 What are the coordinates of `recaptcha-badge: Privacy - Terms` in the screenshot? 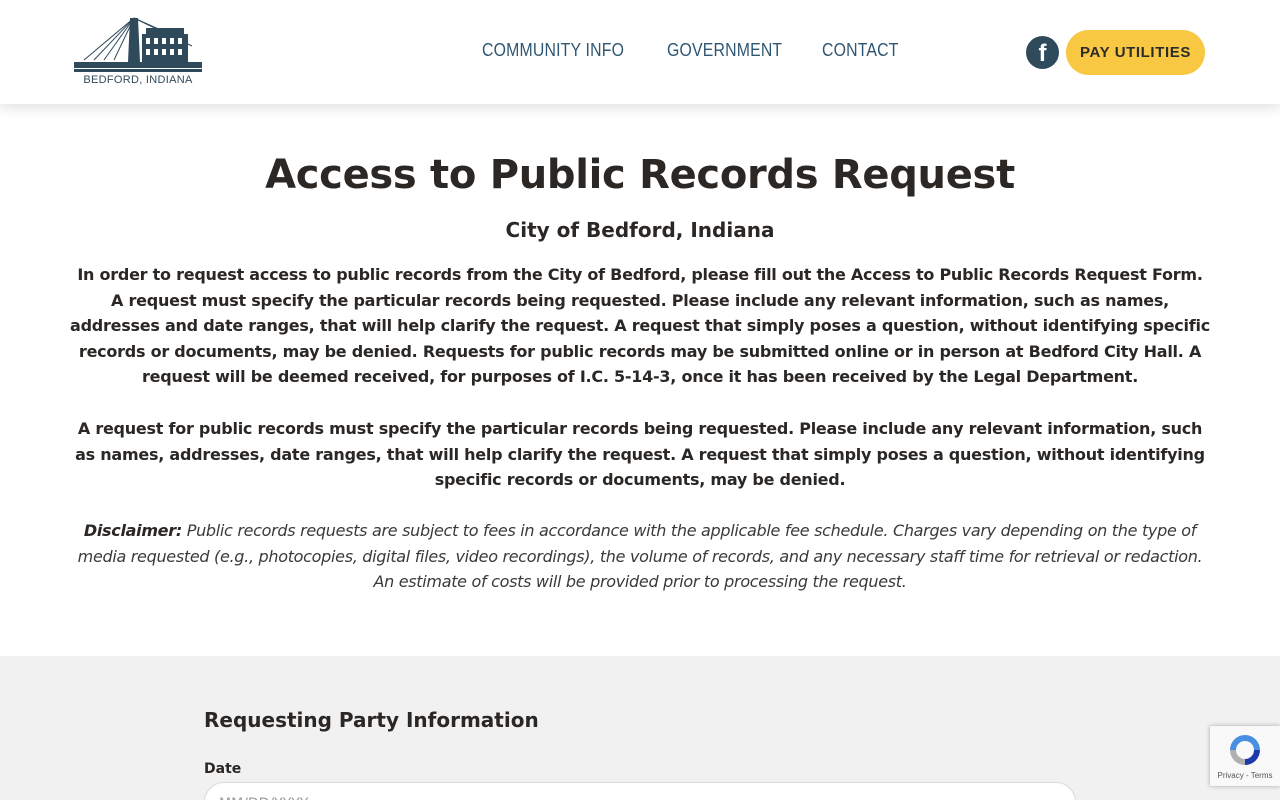 It's located at (1245, 756).